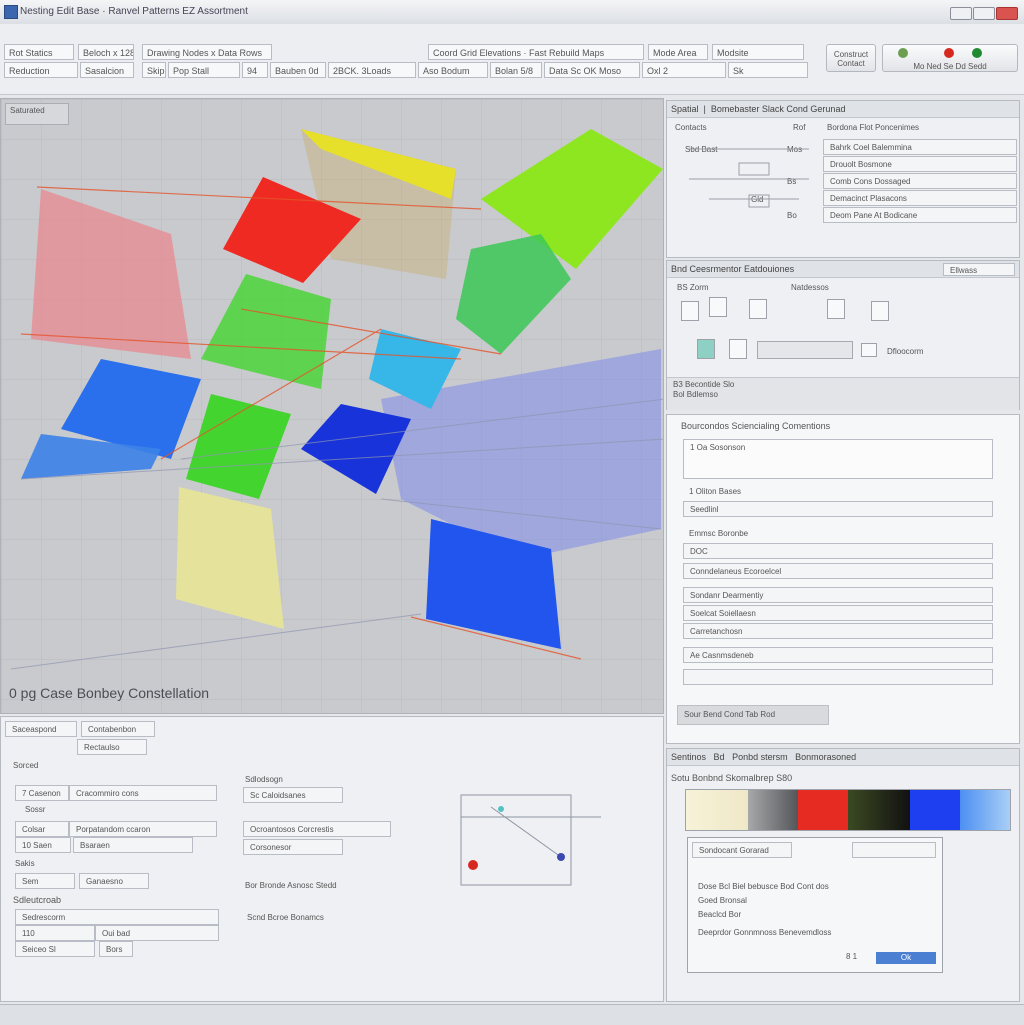 This screenshot has width=1024, height=1025. What do you see at coordinates (157, 933) in the screenshot?
I see `constraint-field: Oui bad` at bounding box center [157, 933].